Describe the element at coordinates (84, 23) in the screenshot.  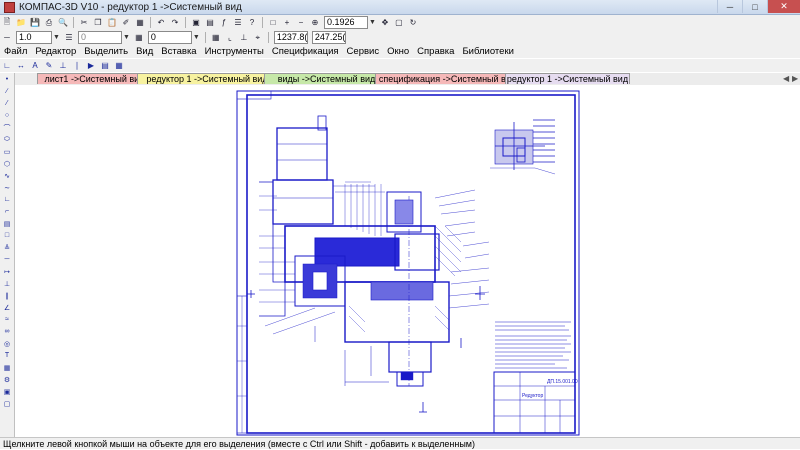
I see `cut-icon: ✂` at that location.